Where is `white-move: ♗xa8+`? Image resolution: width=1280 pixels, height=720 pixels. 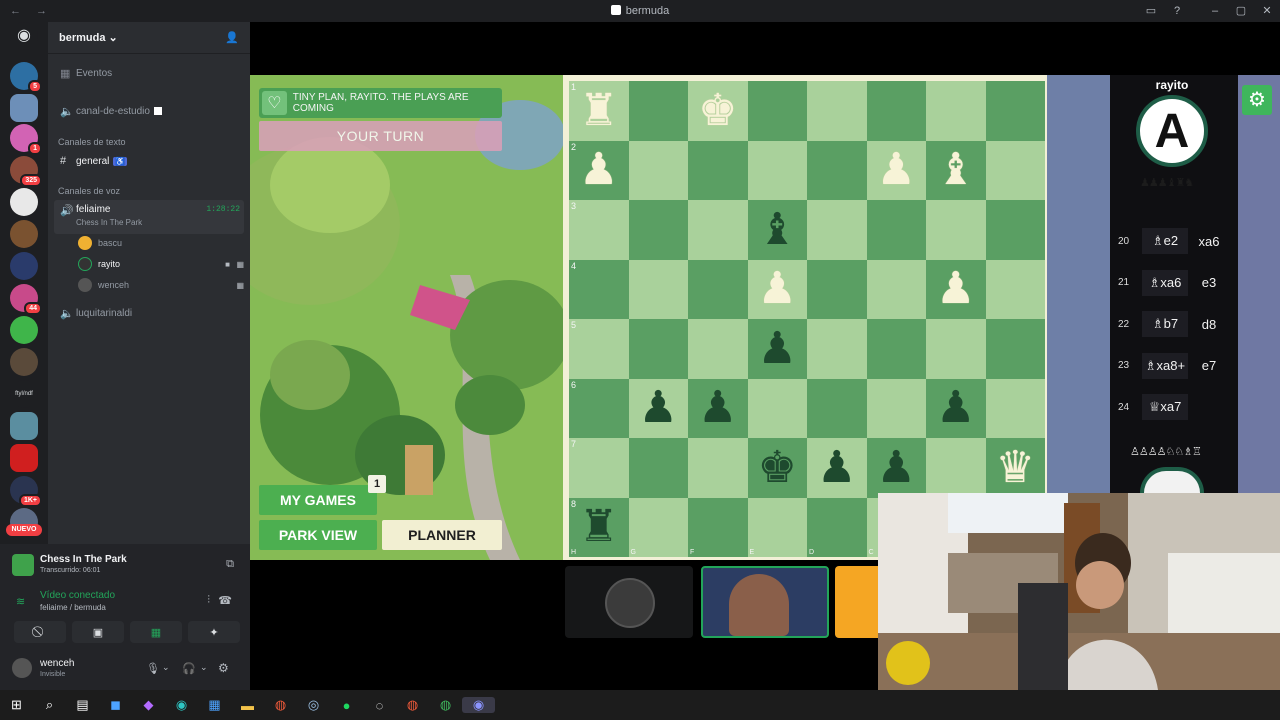
white-move: ♗xa8+ is located at coordinates (1165, 365).